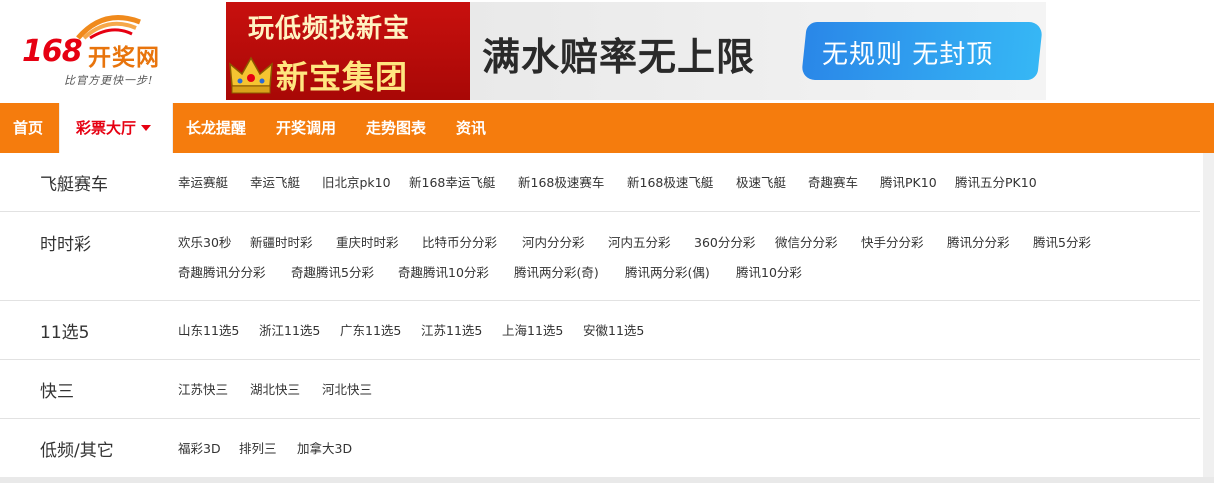 This screenshot has height=483, width=1214. Describe the element at coordinates (275, 181) in the screenshot. I see `game-link: 幸运飞艇` at that location.